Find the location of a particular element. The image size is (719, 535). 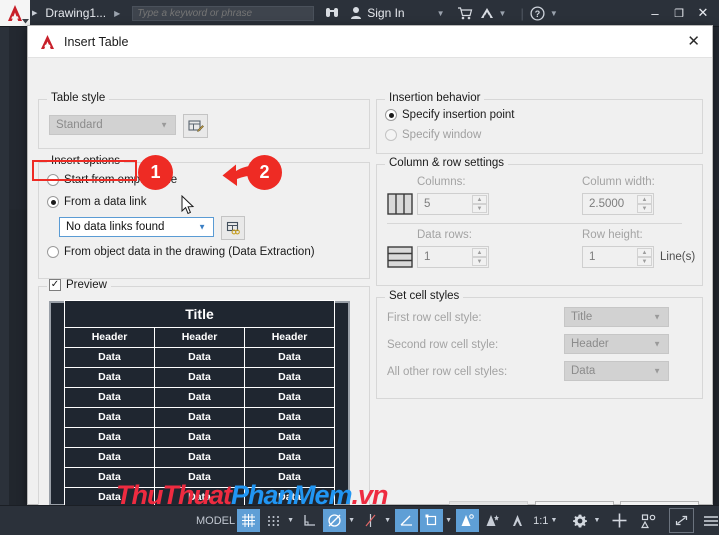

object-snap-tracking-icon is located at coordinates (370, 520).